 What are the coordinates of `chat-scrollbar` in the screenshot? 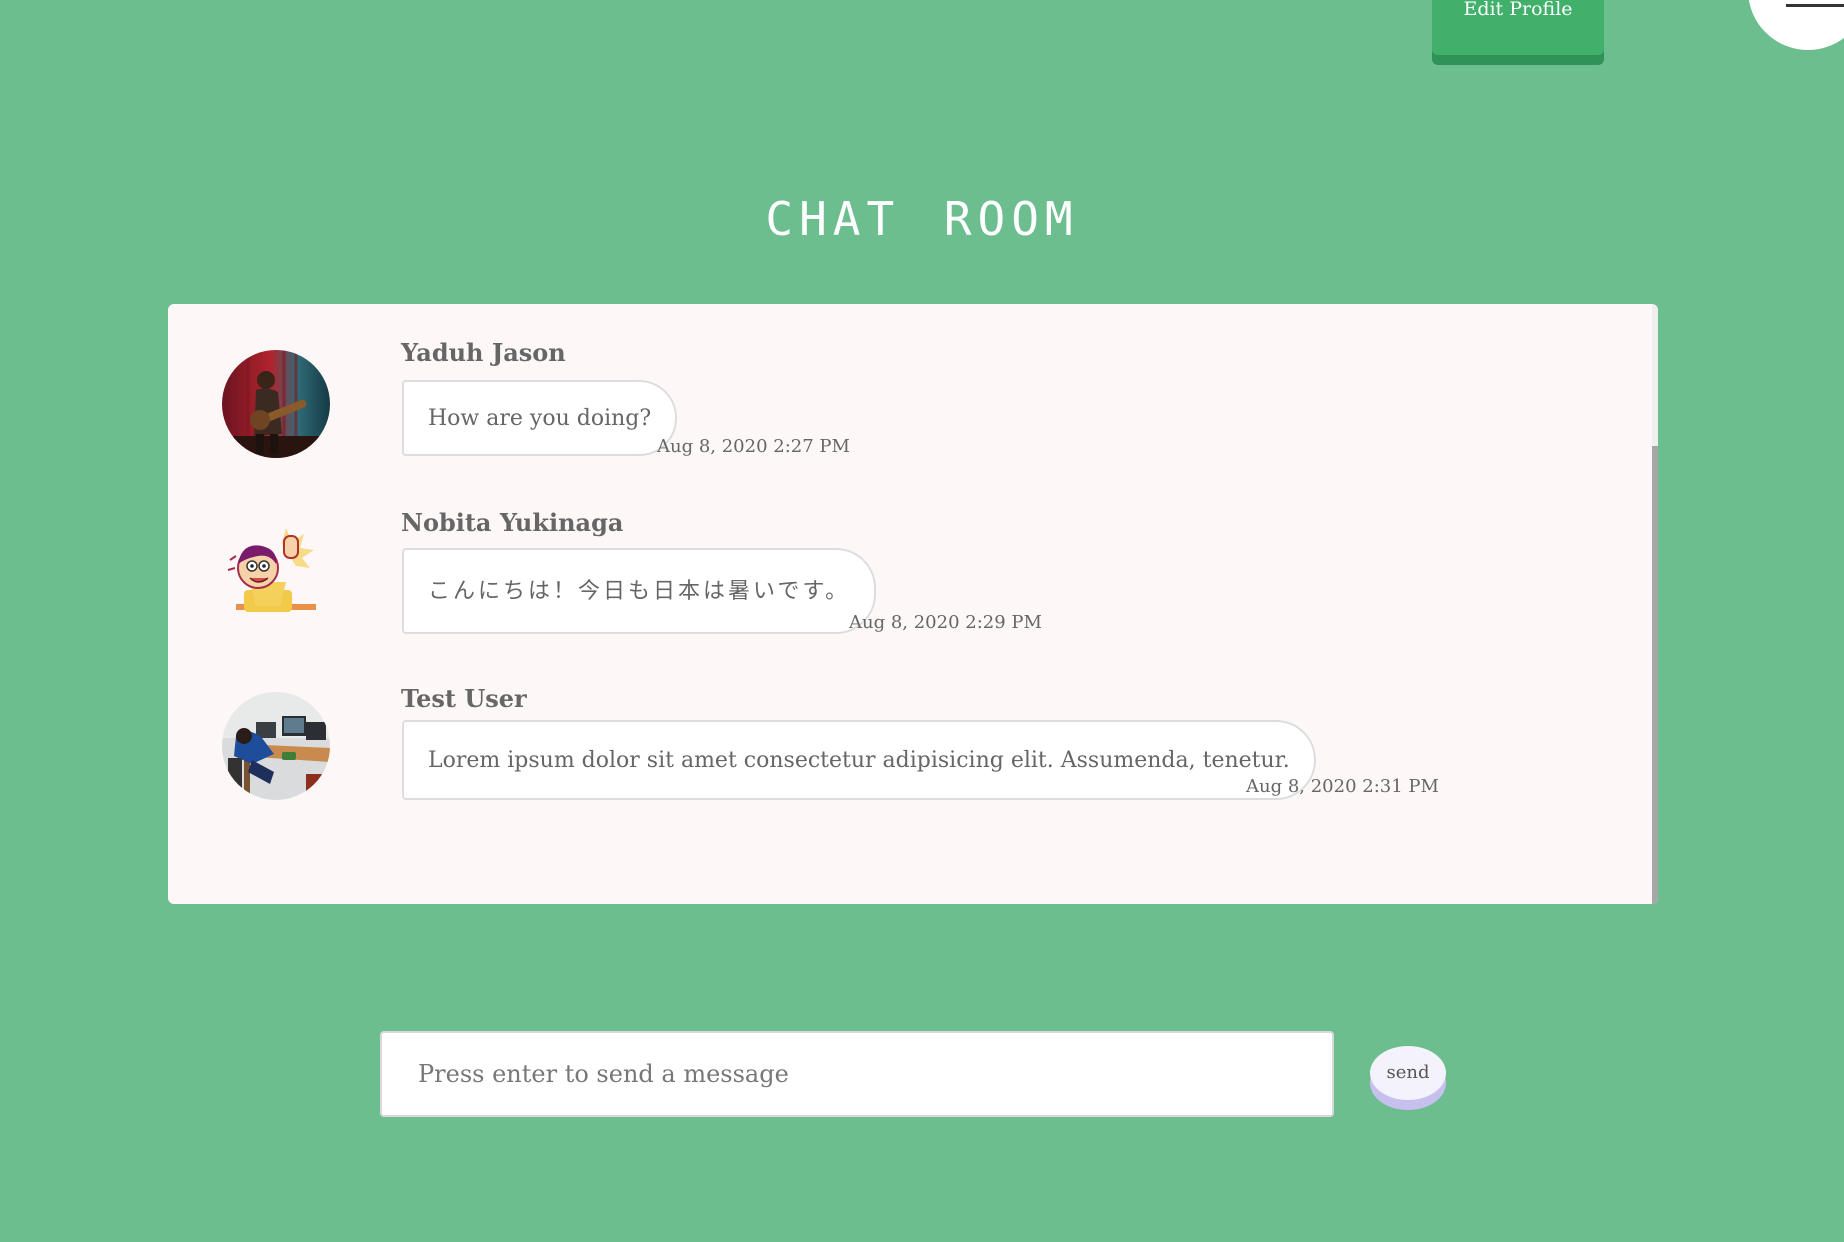 It's located at (1655, 604).